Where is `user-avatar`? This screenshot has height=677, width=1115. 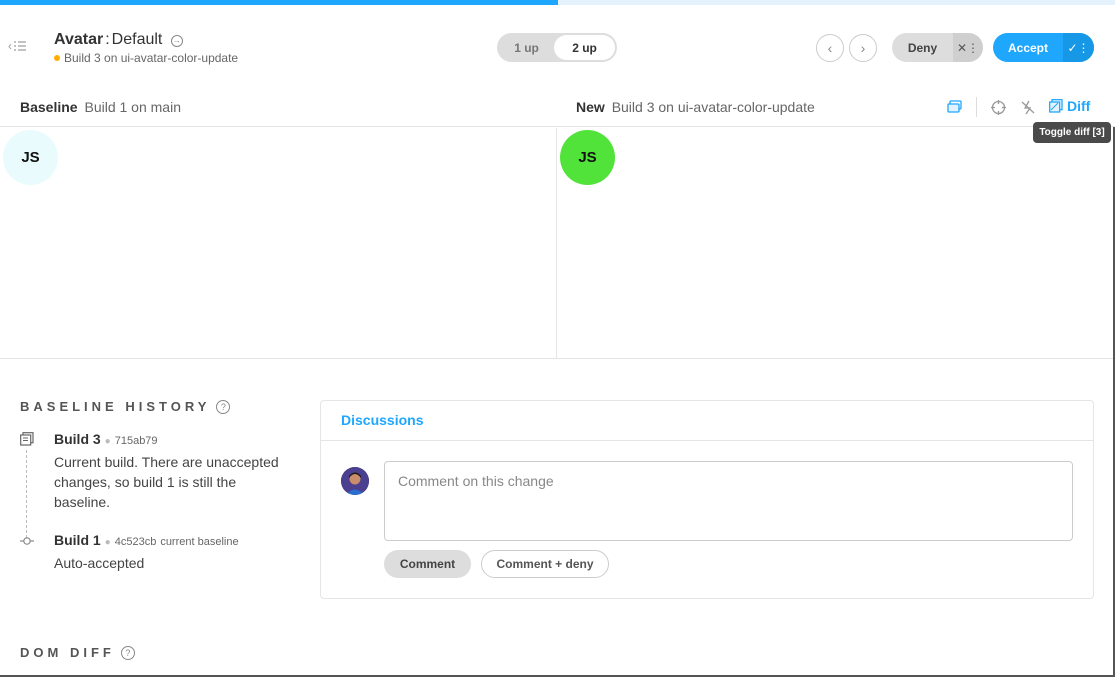 user-avatar is located at coordinates (355, 481).